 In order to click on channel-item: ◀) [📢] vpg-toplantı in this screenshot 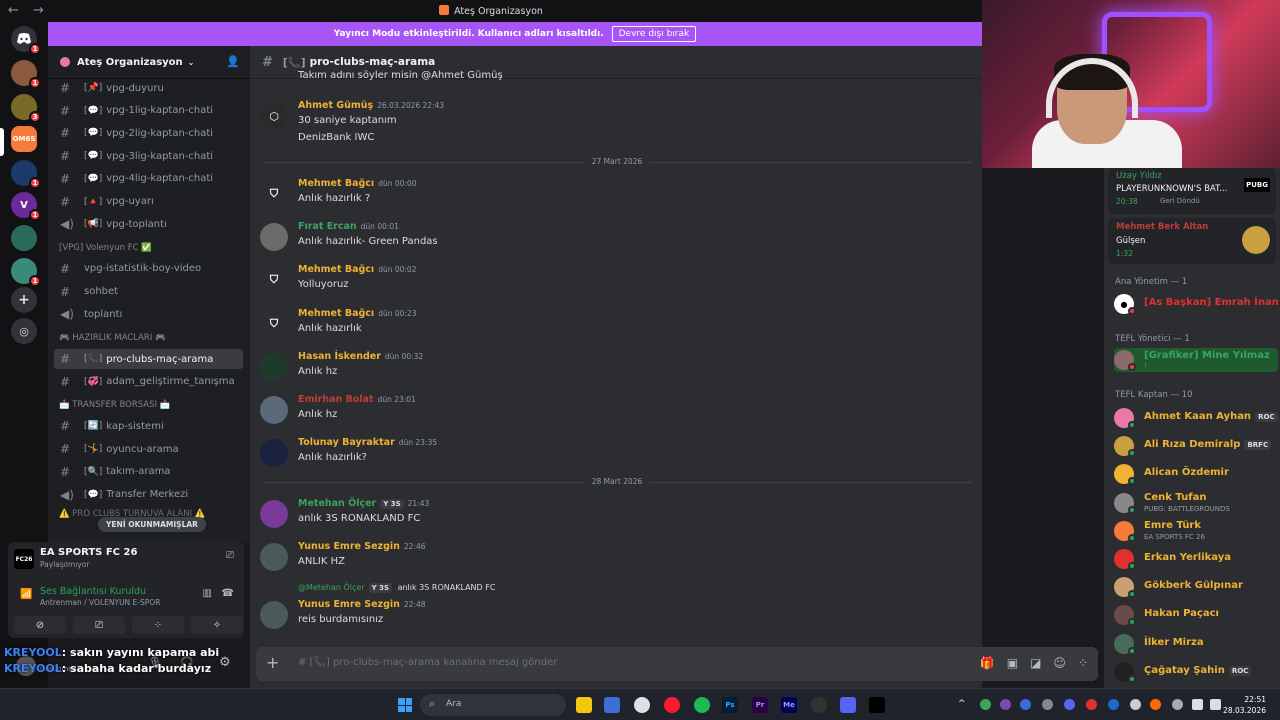, I will do `click(148, 224)`.